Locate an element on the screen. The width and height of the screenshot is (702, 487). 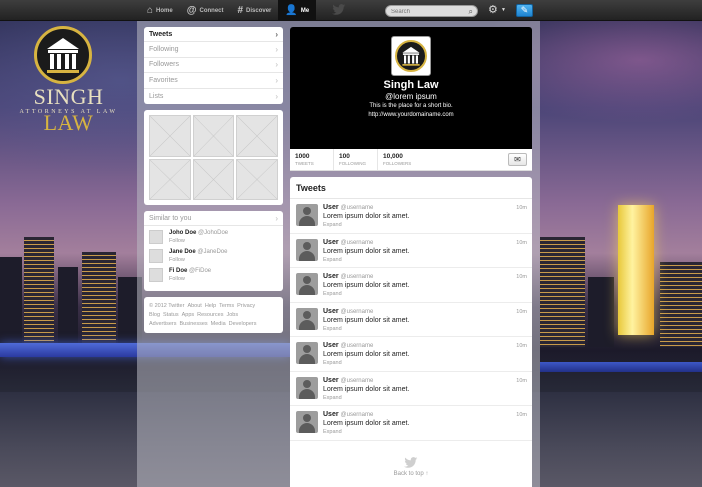
menu-item-tweets: Tweets › is located at coordinates (213, 35).